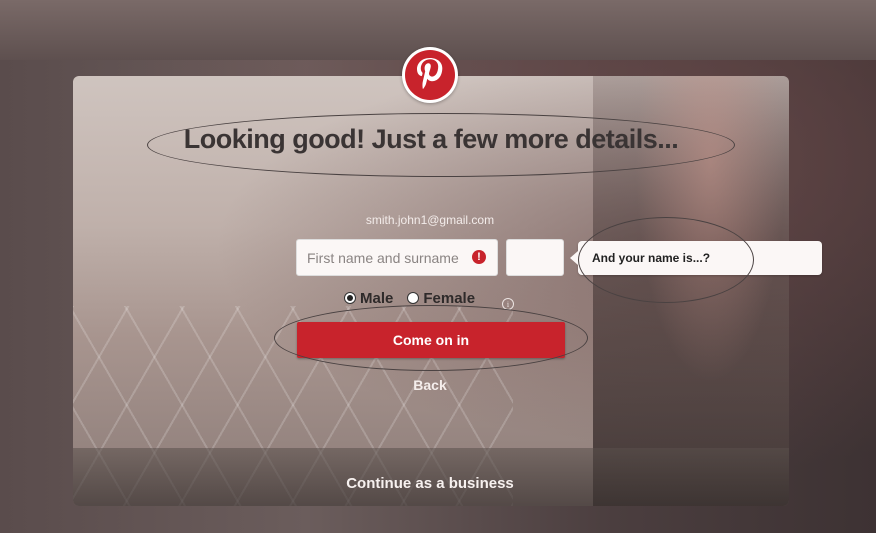 This screenshot has width=876, height=533. Describe the element at coordinates (350, 298) in the screenshot. I see `gender-radio-male` at that location.